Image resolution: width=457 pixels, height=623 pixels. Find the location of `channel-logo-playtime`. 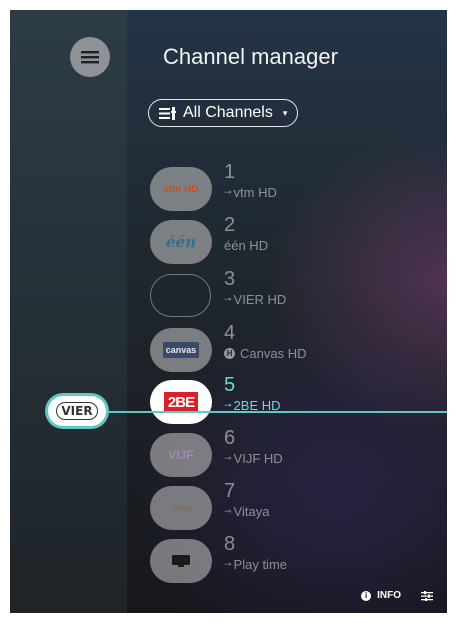

channel-logo-playtime is located at coordinates (181, 561).